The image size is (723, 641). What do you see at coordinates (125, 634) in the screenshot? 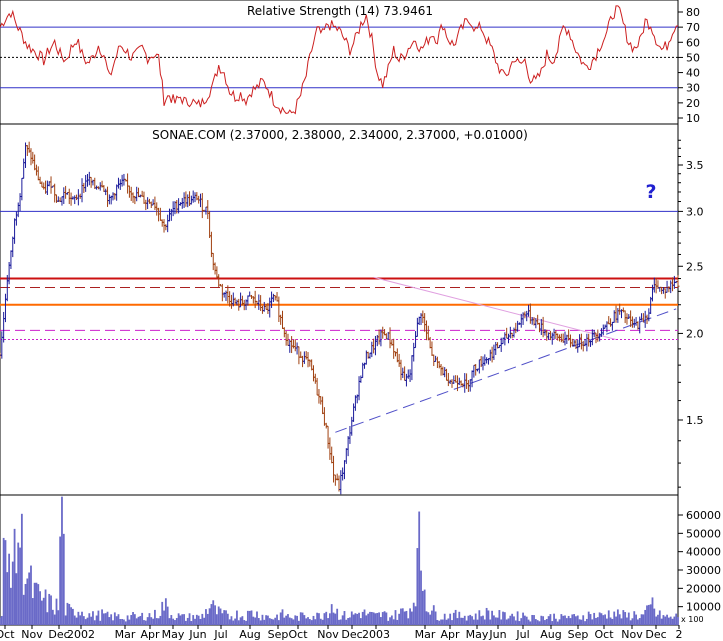
I see `x-tick-label: Mar` at bounding box center [125, 634].